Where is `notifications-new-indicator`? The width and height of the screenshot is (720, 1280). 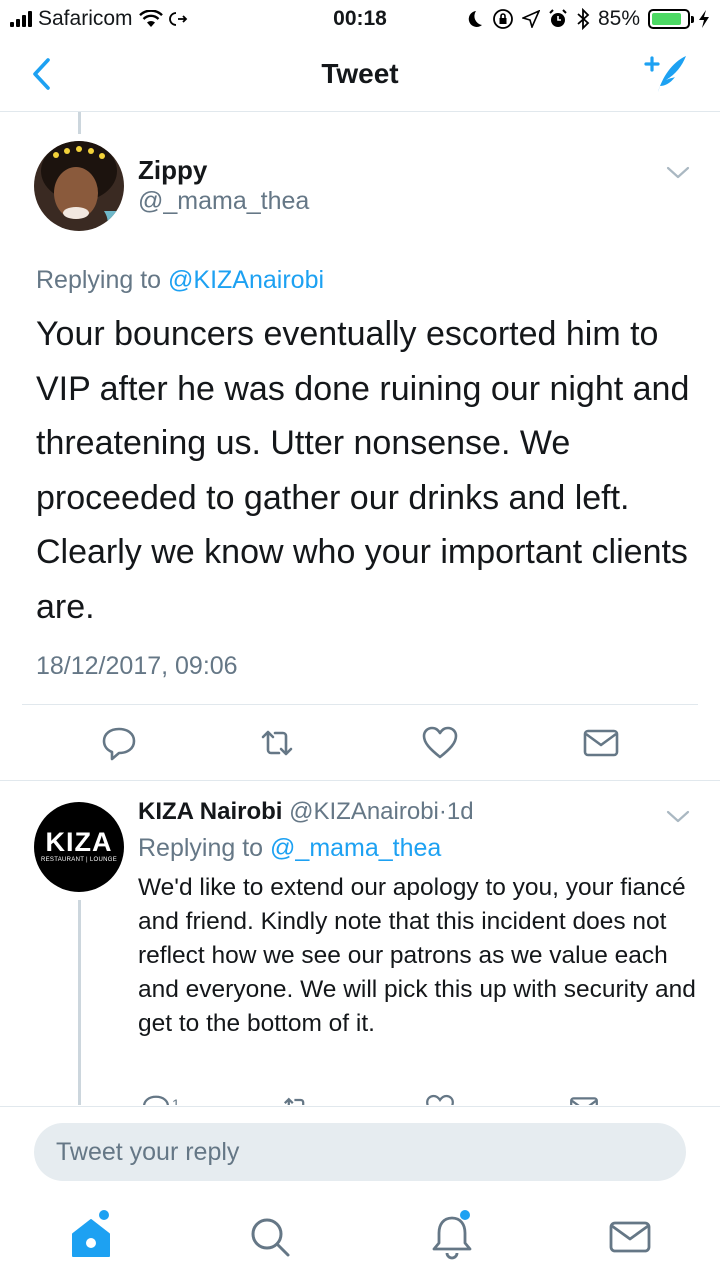
notifications-new-indicator is located at coordinates (465, 1215).